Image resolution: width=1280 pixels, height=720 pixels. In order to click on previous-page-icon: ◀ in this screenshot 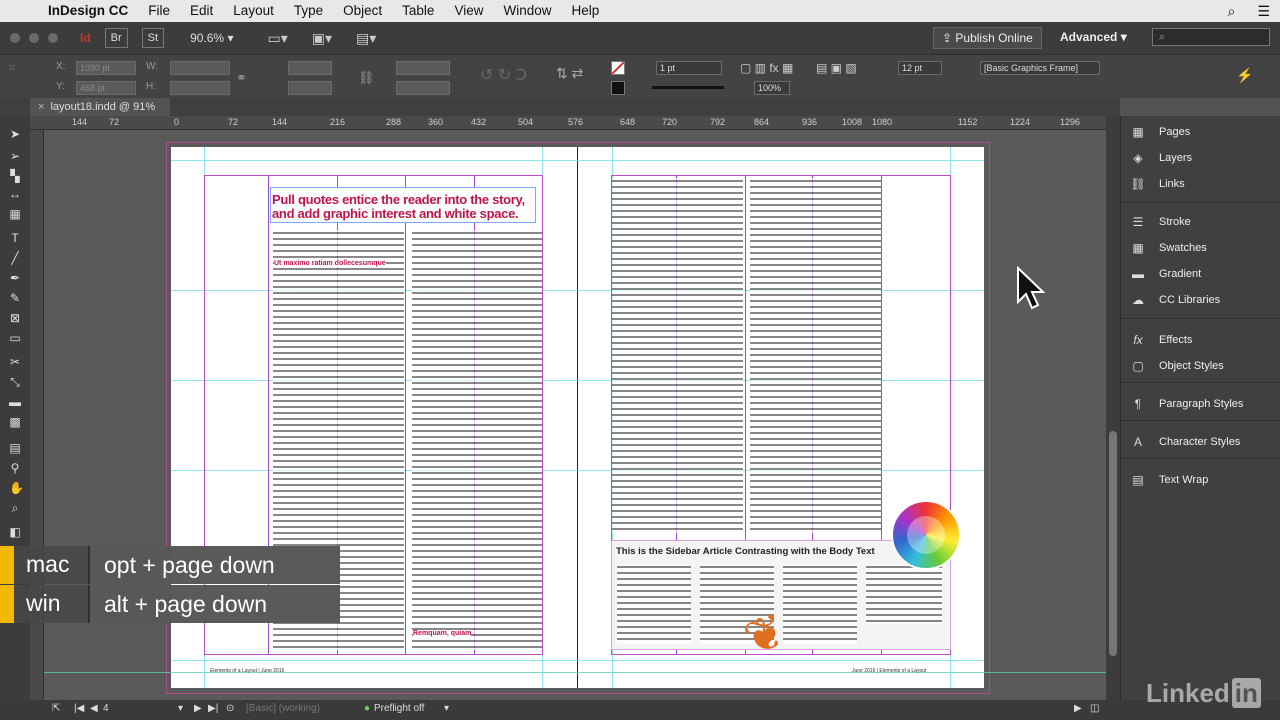, I will do `click(94, 708)`.